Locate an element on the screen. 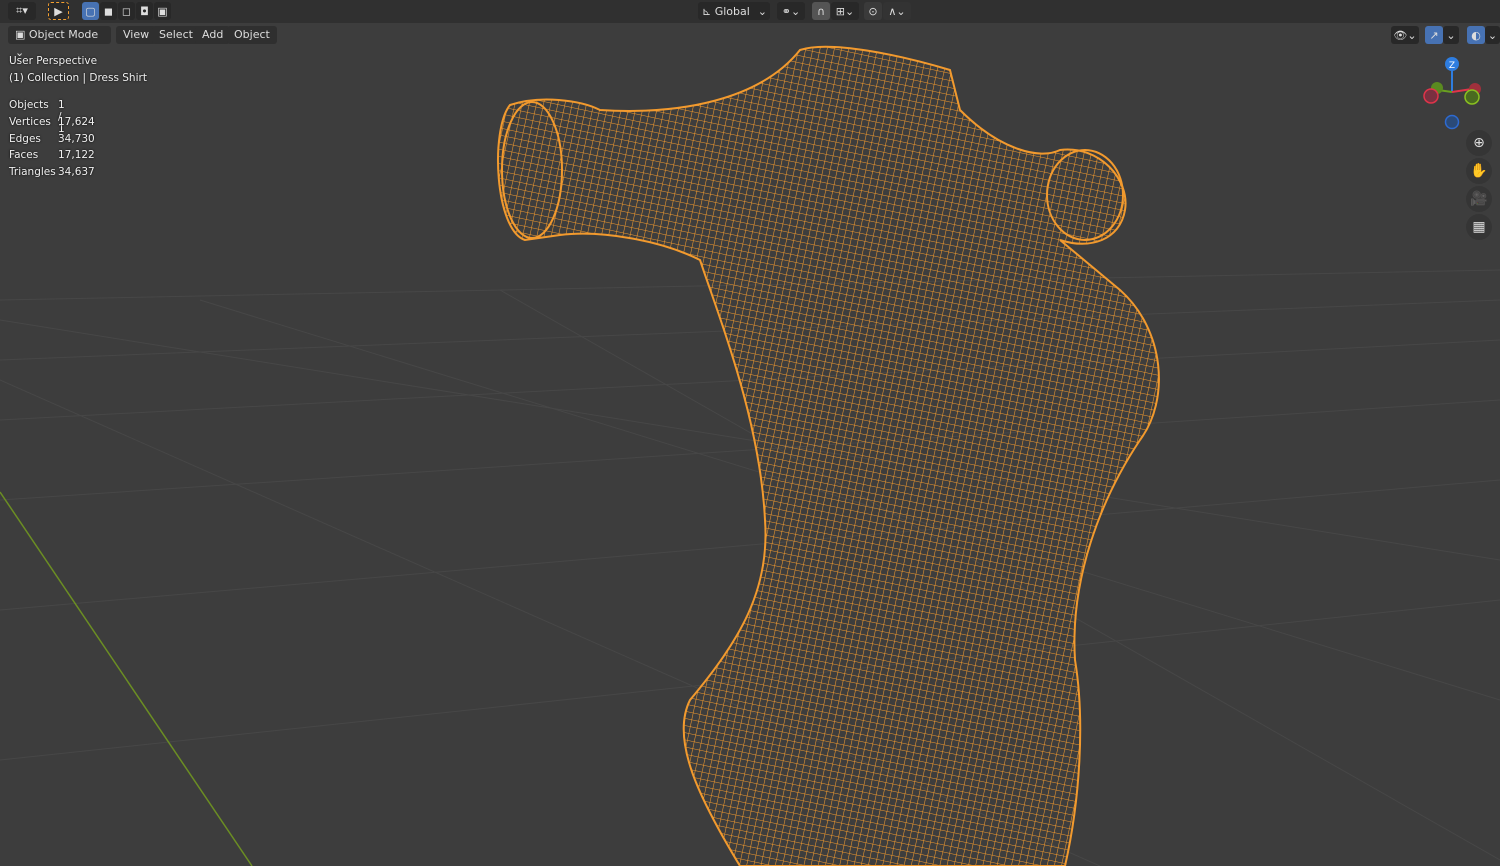 The width and height of the screenshot is (1500, 866). zoom-icon: ⊕ is located at coordinates (1479, 143).